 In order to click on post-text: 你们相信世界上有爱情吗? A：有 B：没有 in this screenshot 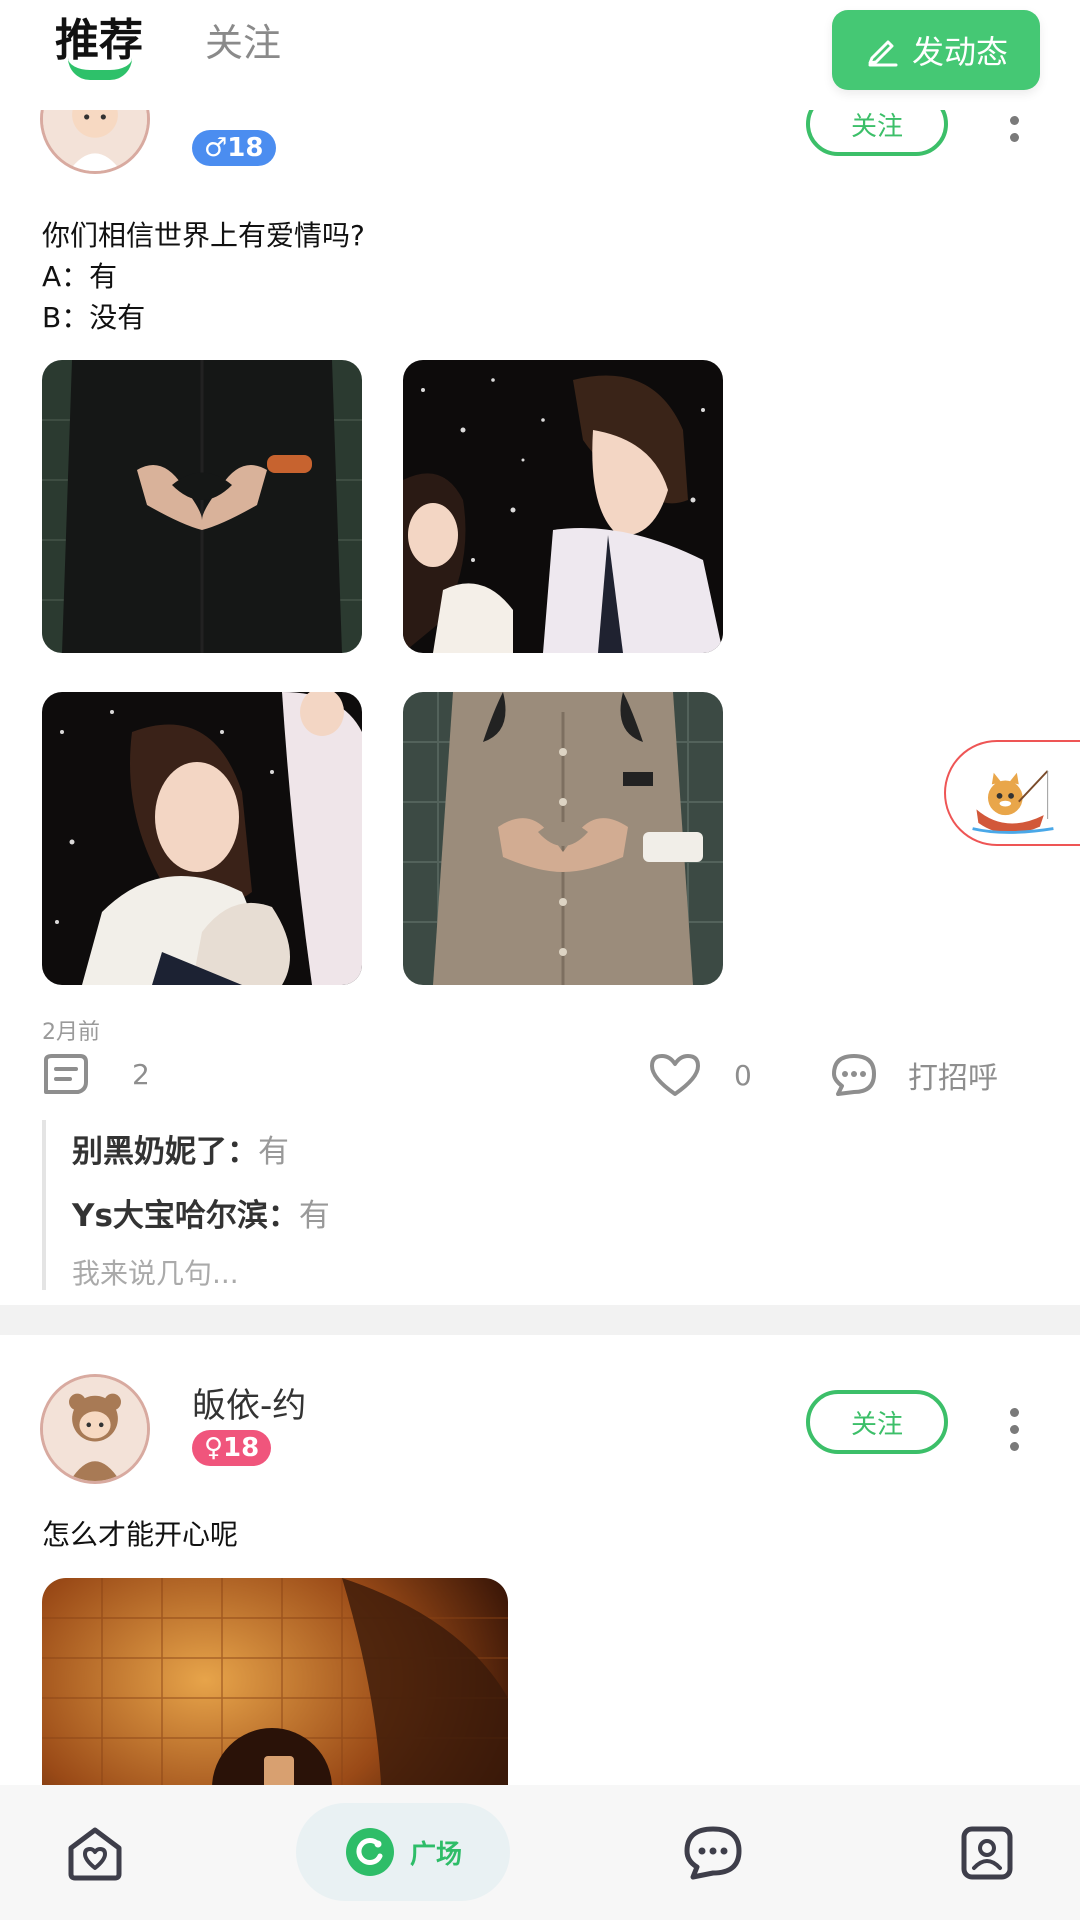, I will do `click(203, 276)`.